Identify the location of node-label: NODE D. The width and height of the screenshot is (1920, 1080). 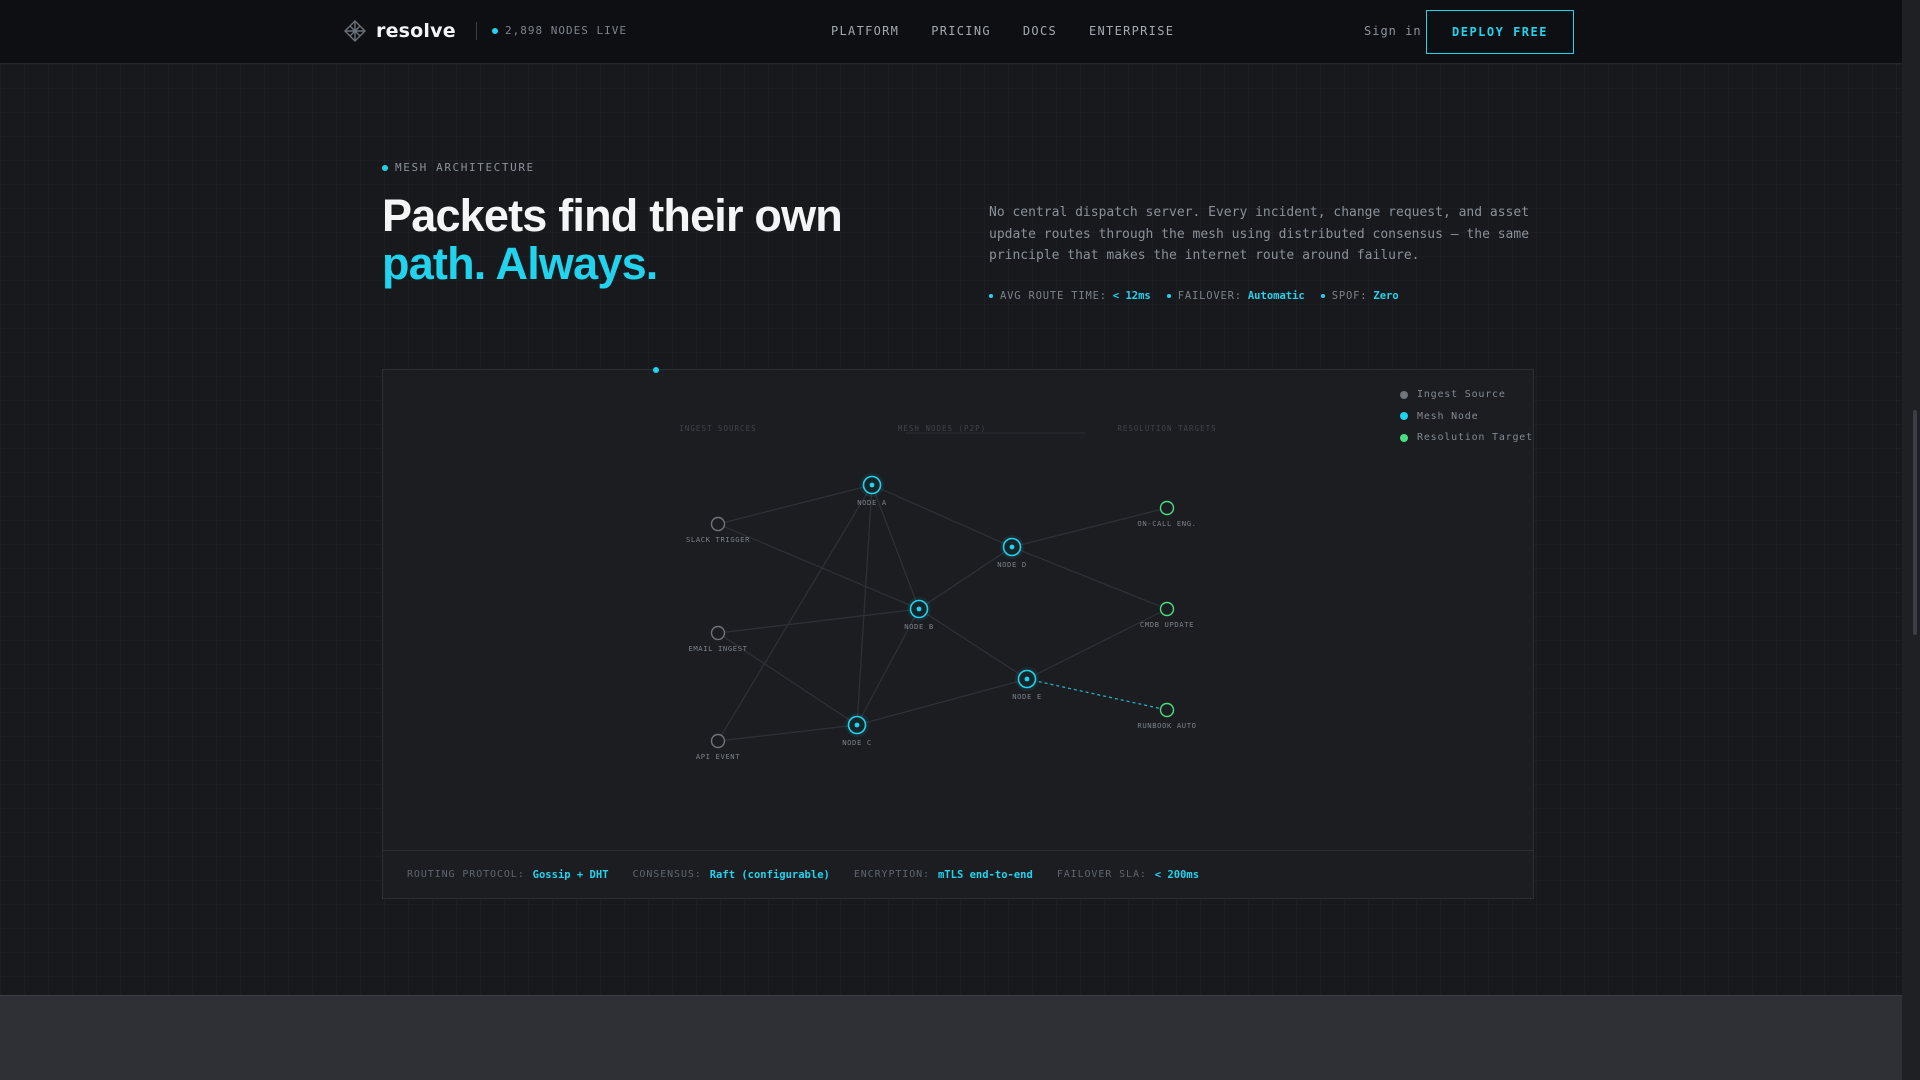
(1012, 564).